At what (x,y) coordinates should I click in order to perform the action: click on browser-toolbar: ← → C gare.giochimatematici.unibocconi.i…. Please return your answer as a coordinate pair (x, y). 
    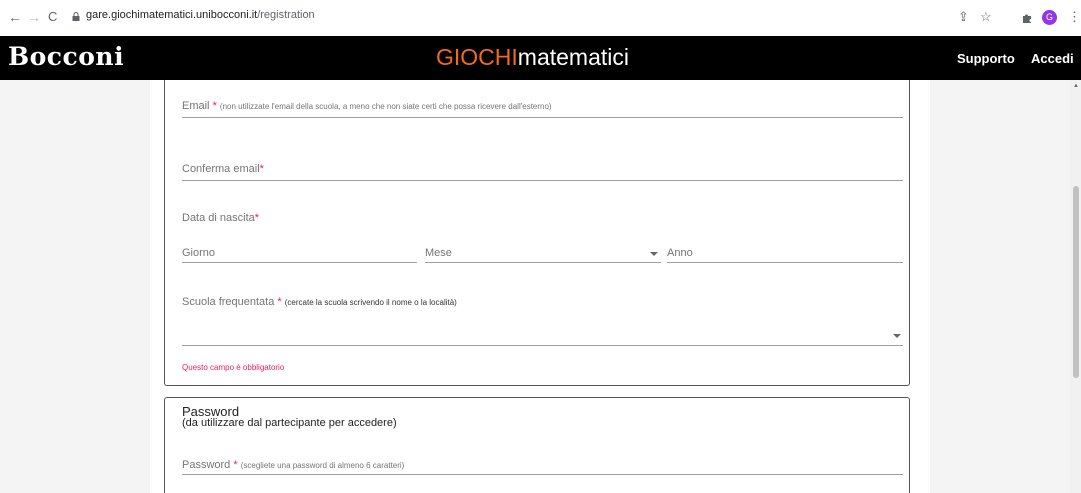
    Looking at the image, I should click on (540, 18).